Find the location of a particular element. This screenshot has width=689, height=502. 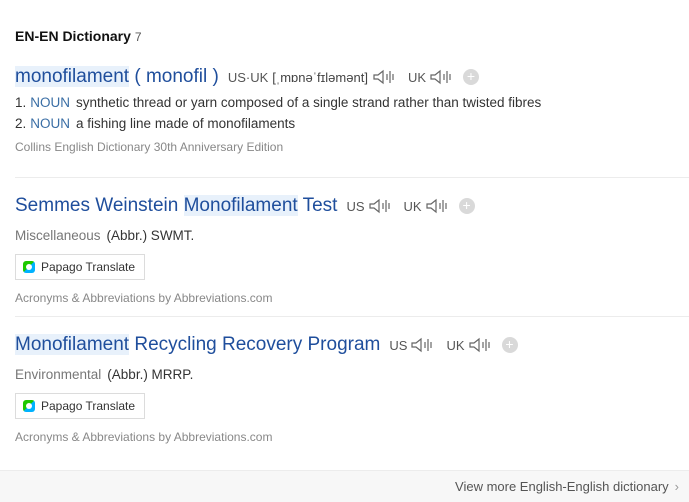

category-label: Miscellaneous is located at coordinates (58, 235).